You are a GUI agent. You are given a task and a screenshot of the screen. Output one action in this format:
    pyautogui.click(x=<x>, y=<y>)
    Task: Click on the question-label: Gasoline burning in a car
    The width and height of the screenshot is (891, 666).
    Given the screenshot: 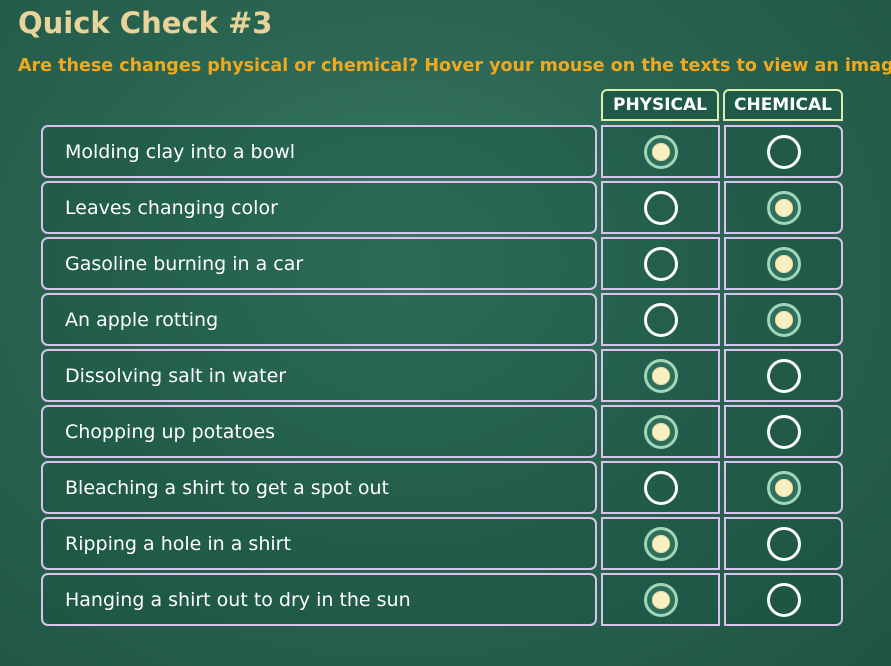 What is the action you would take?
    pyautogui.click(x=319, y=263)
    